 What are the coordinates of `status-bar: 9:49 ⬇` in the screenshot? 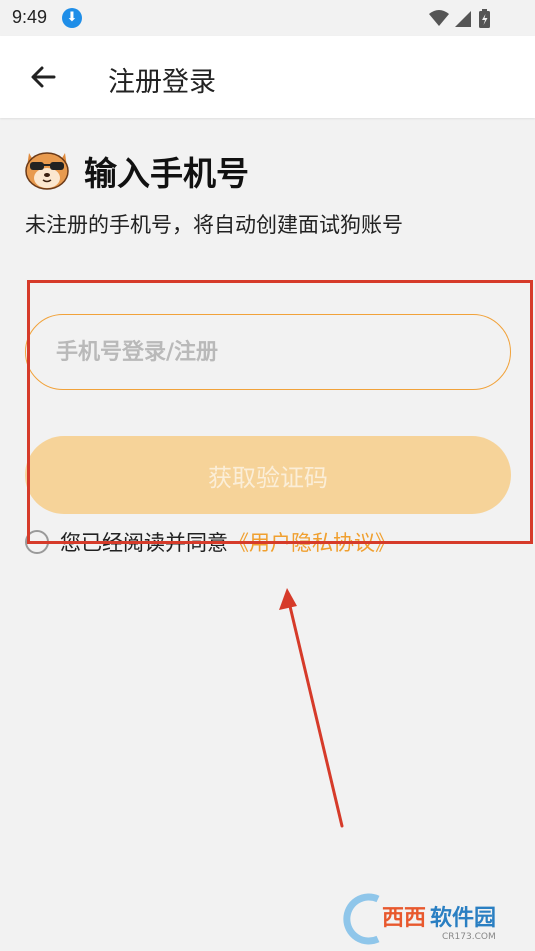 It's located at (267, 18).